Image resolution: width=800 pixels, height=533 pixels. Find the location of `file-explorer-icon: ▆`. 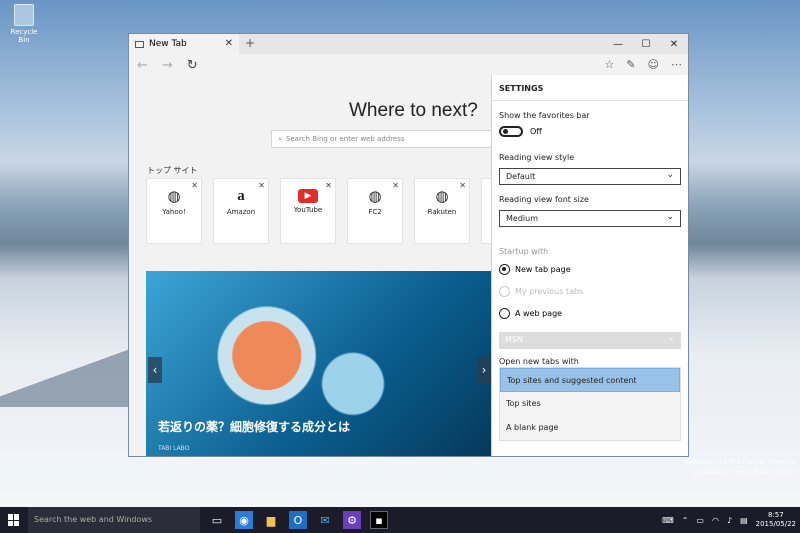

file-explorer-icon: ▆ is located at coordinates (271, 520).